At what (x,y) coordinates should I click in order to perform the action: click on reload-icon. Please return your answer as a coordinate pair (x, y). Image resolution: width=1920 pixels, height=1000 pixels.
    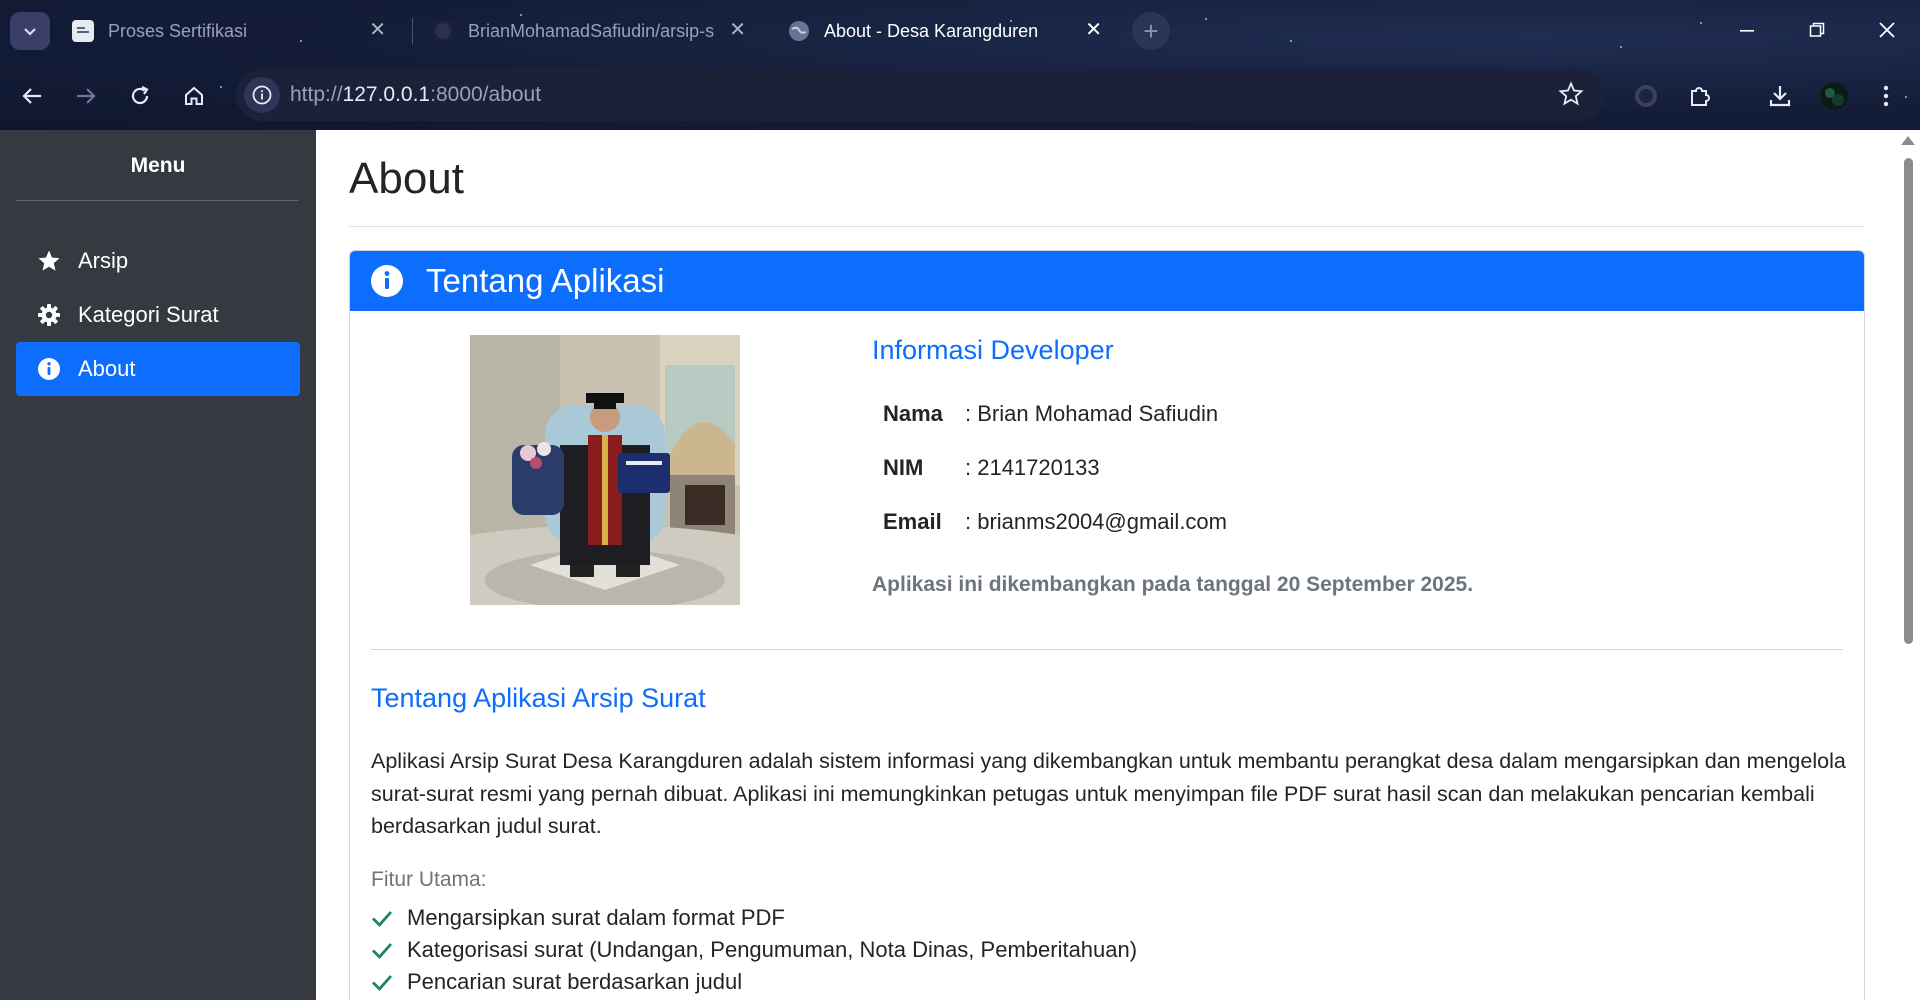
    Looking at the image, I should click on (140, 95).